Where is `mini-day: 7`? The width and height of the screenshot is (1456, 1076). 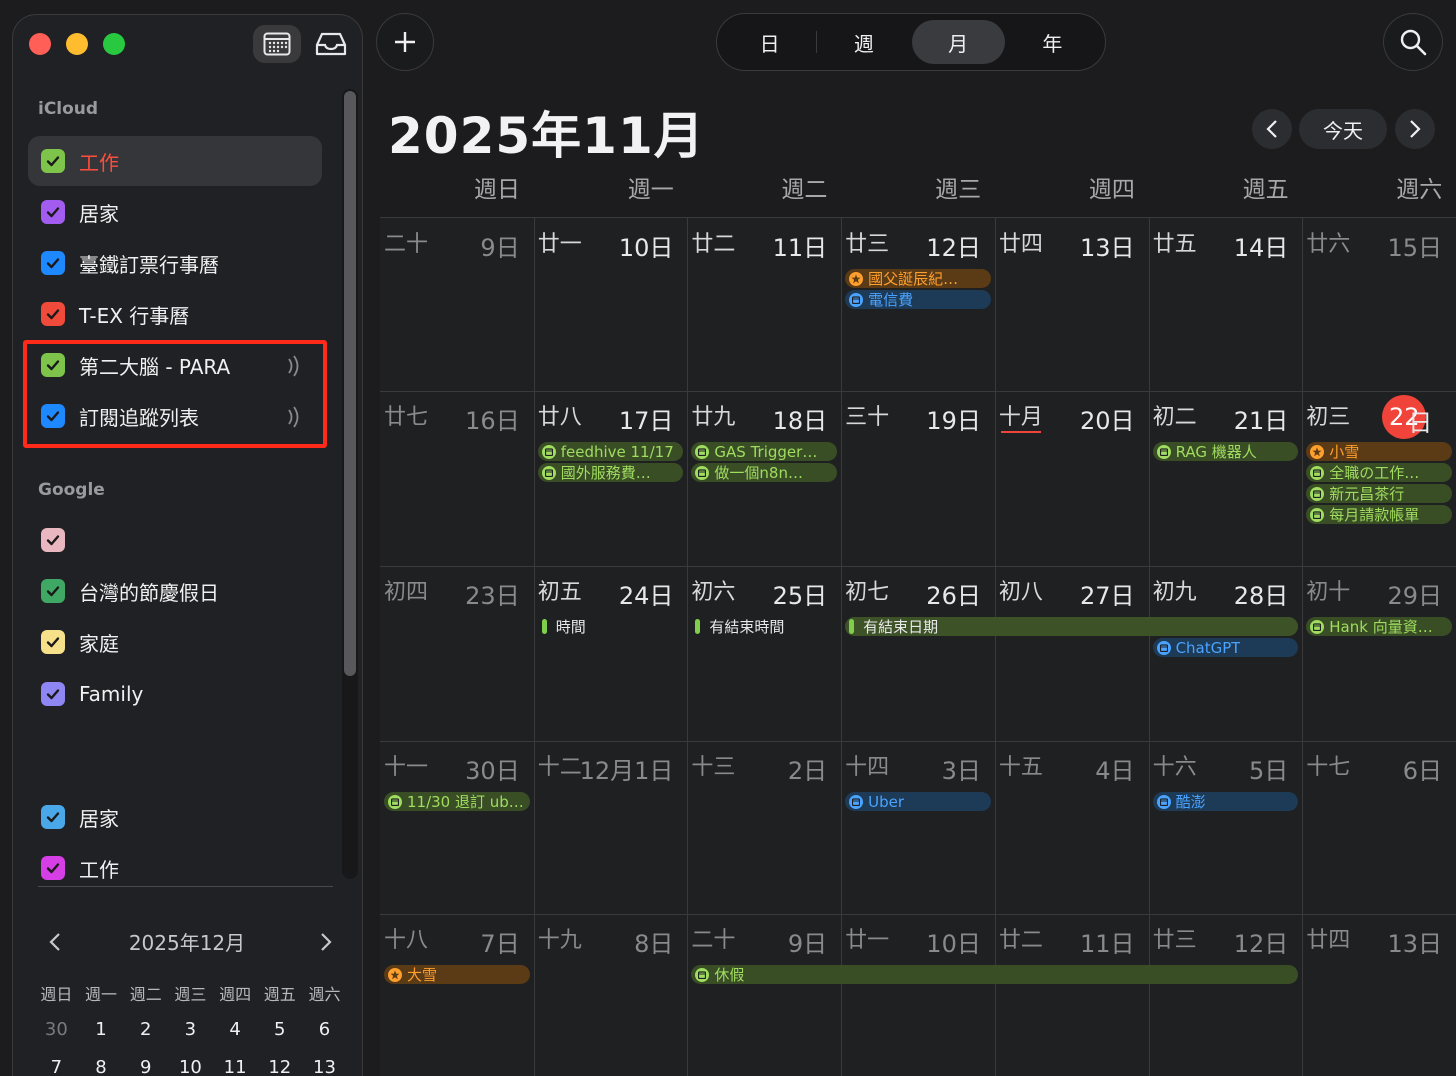
mini-day: 7 is located at coordinates (56, 1066).